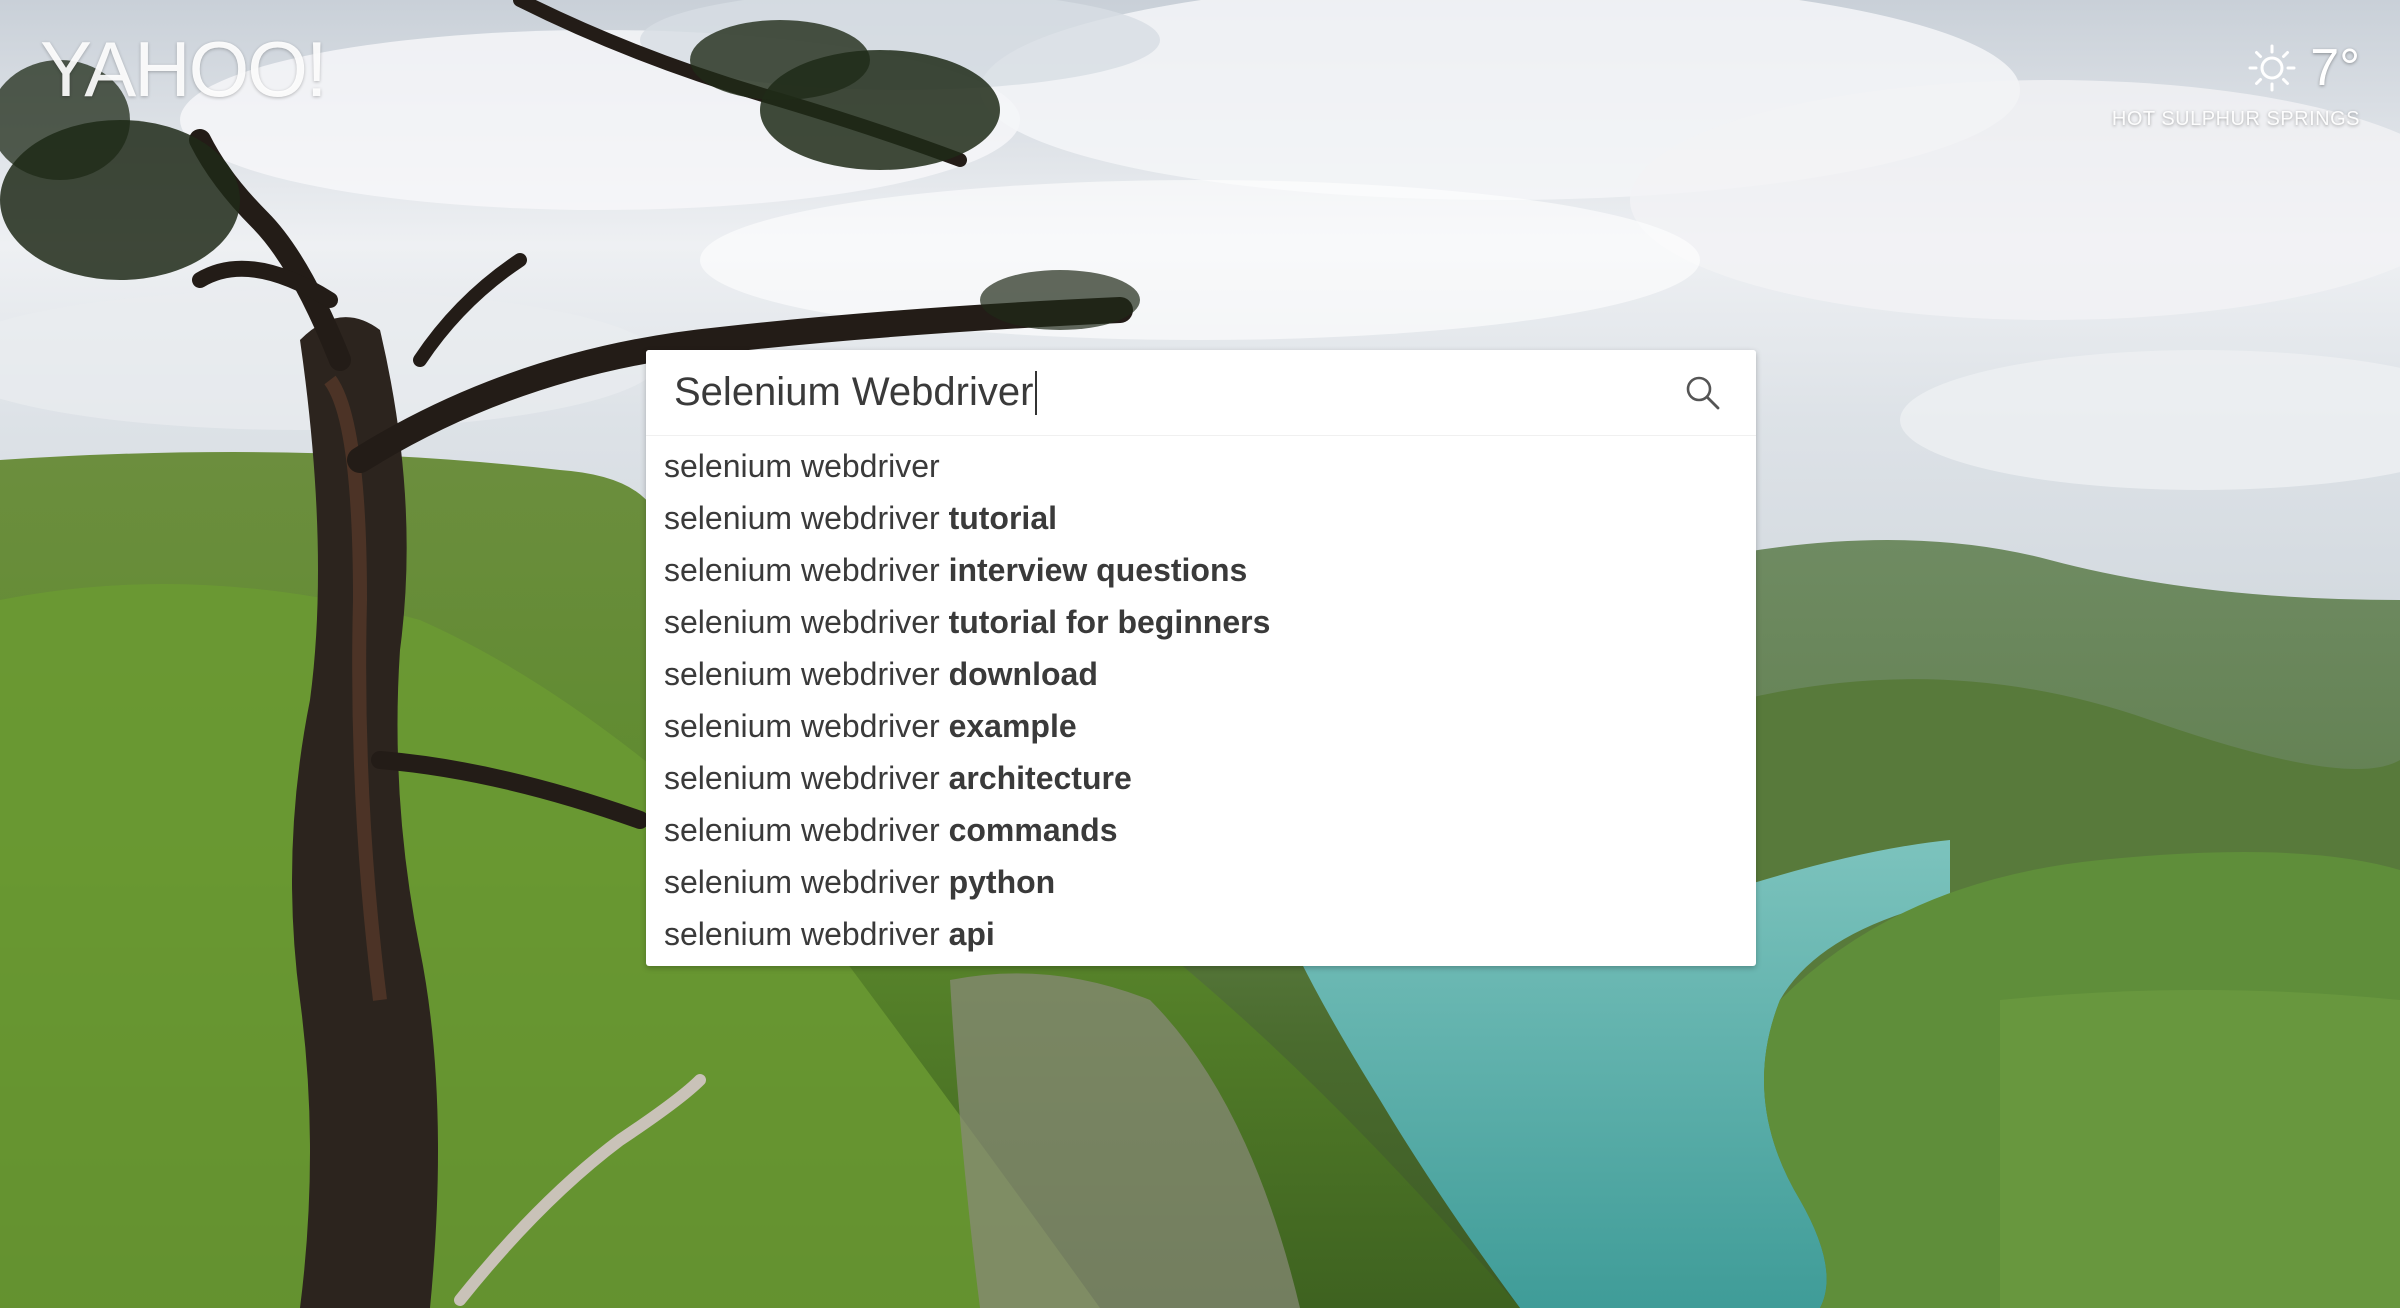 This screenshot has width=2400, height=1308. I want to click on suggestion-item: selenium webdriver python, so click(1201, 882).